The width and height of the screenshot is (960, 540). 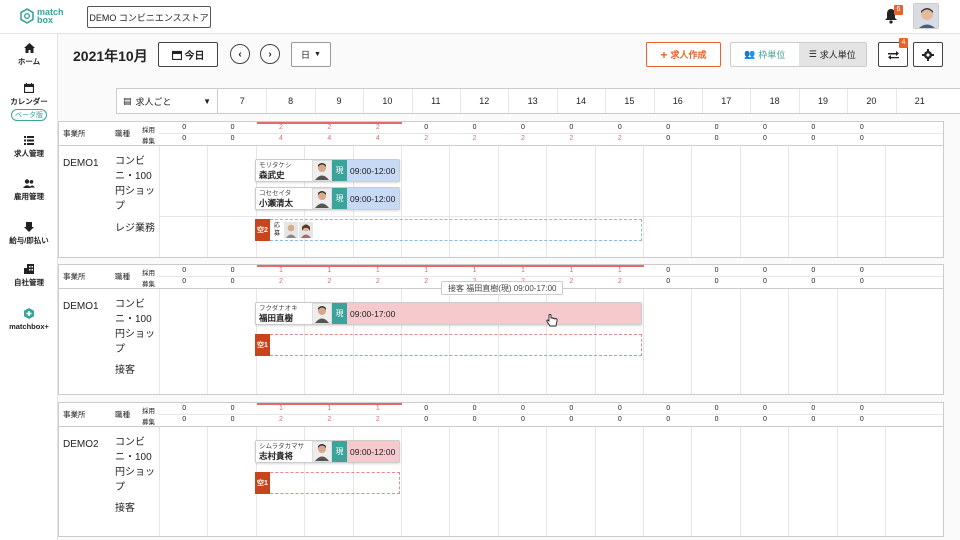 I want to click on home-icon, so click(x=29, y=48).